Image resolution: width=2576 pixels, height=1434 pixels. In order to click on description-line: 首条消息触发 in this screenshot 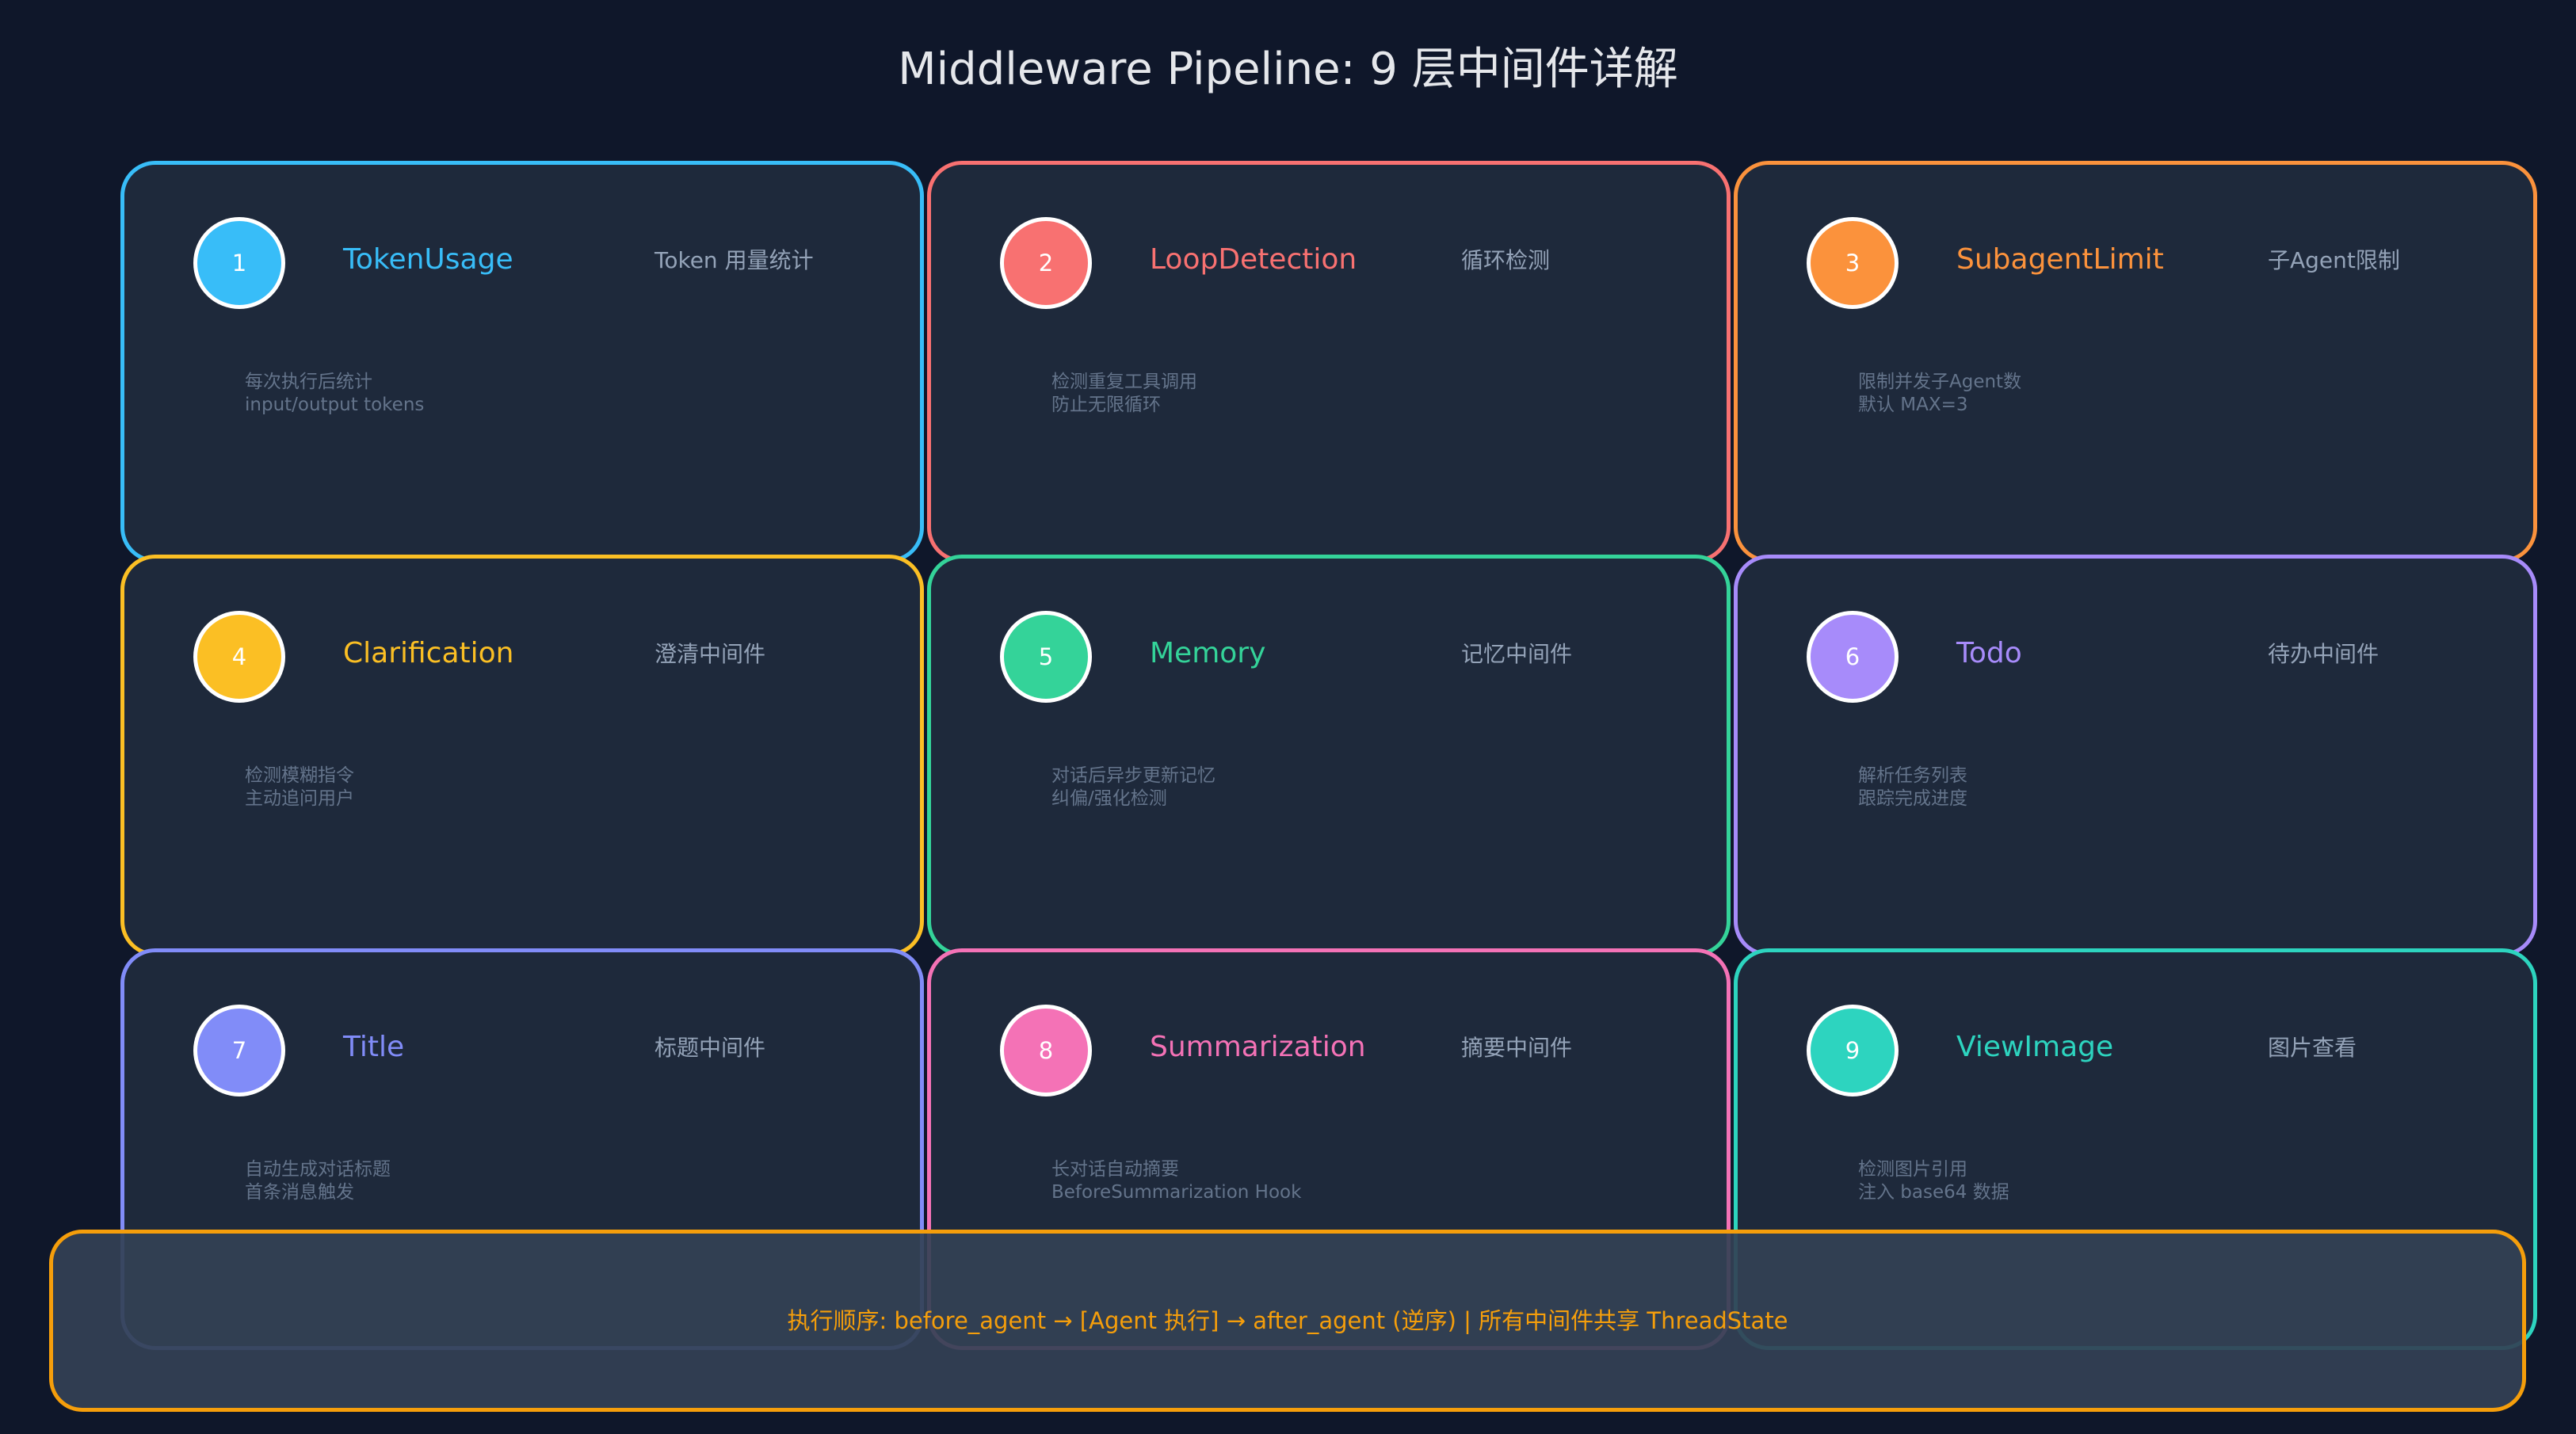, I will do `click(299, 1192)`.